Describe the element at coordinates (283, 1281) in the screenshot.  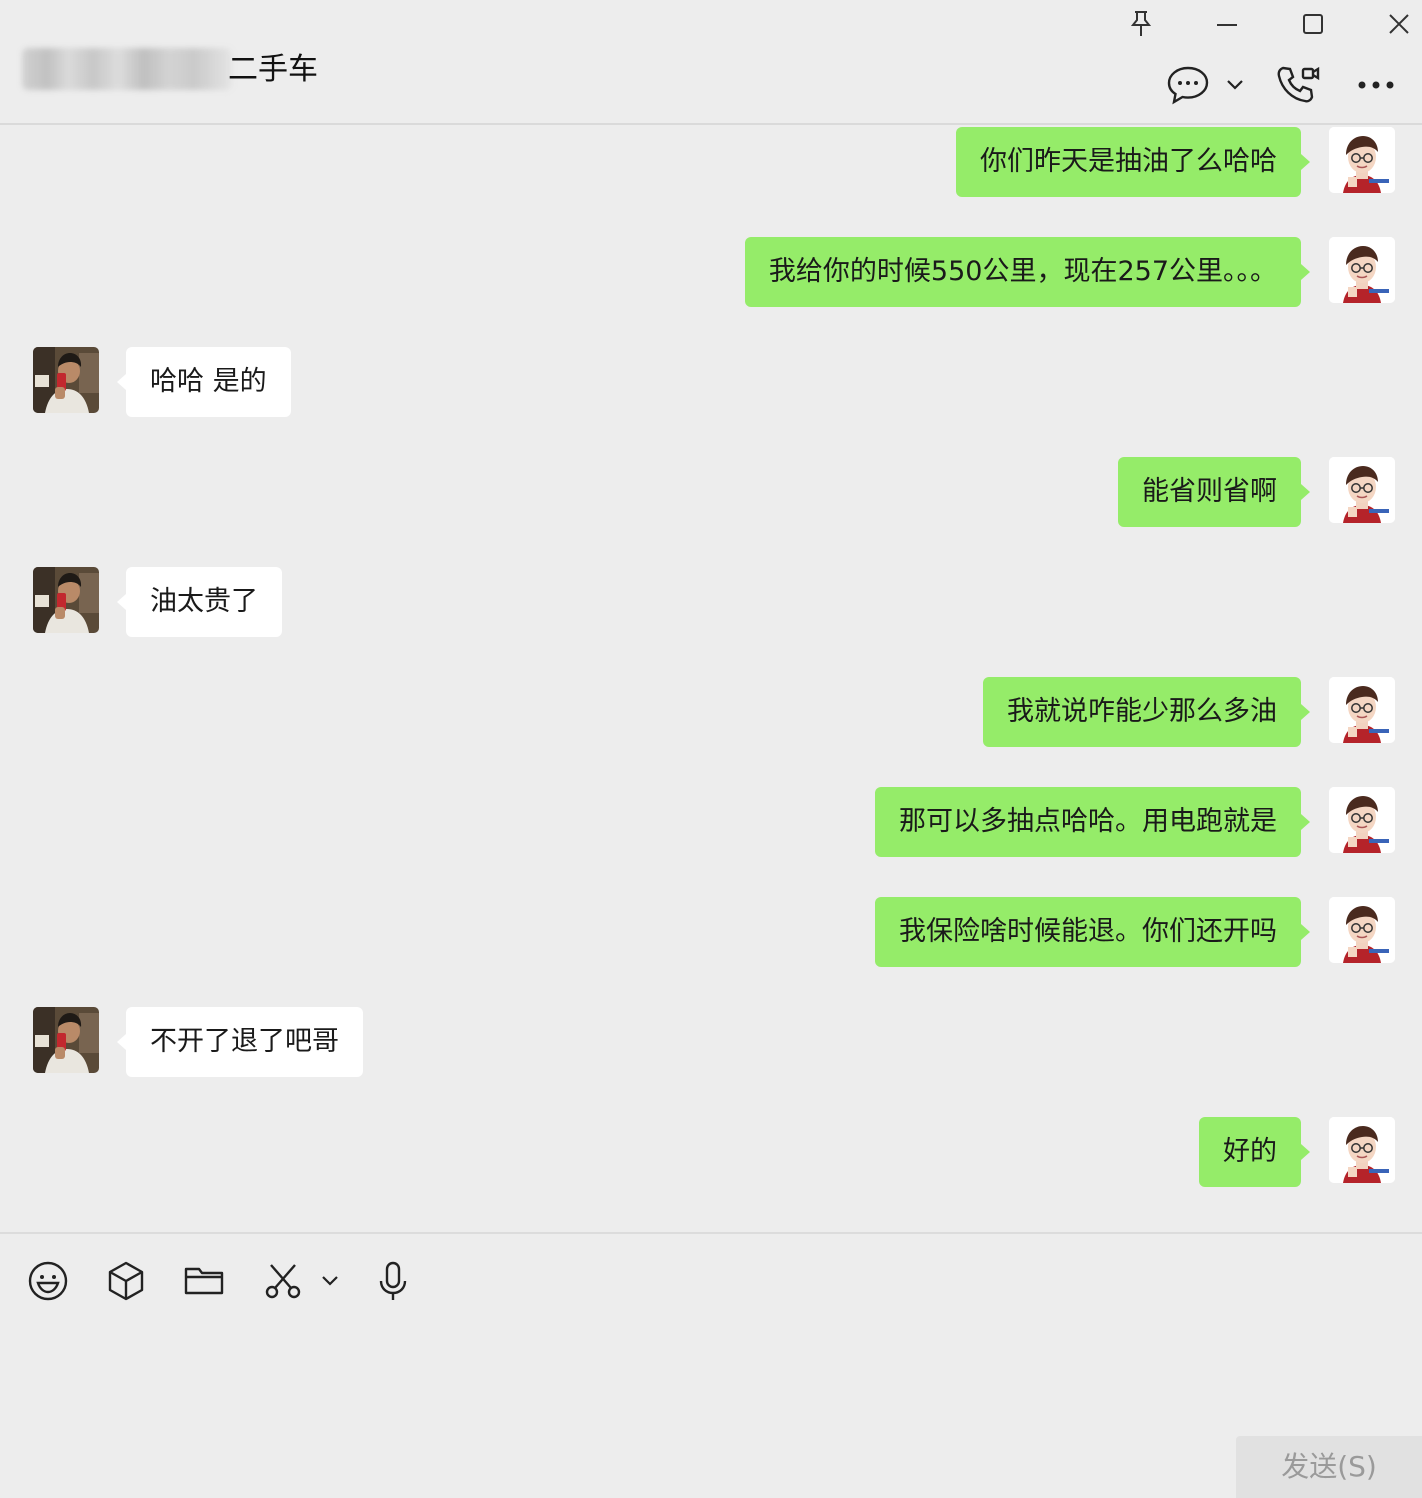
I see `scissors-icon` at that location.